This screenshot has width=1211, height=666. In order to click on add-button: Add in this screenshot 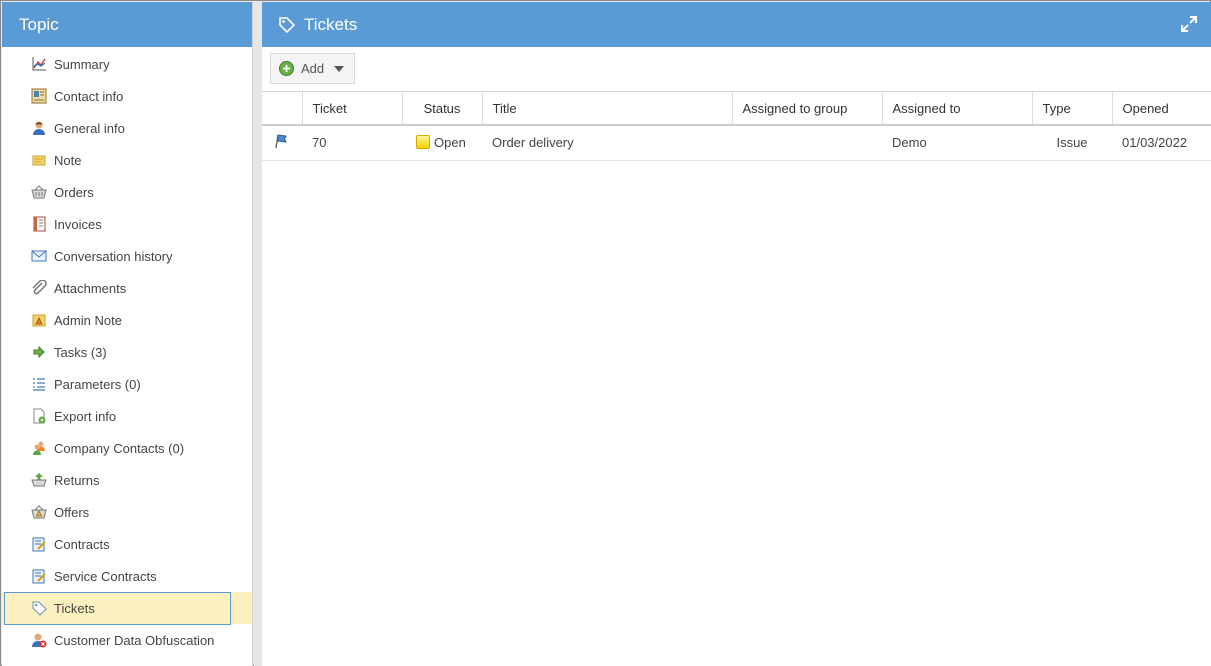, I will do `click(313, 68)`.